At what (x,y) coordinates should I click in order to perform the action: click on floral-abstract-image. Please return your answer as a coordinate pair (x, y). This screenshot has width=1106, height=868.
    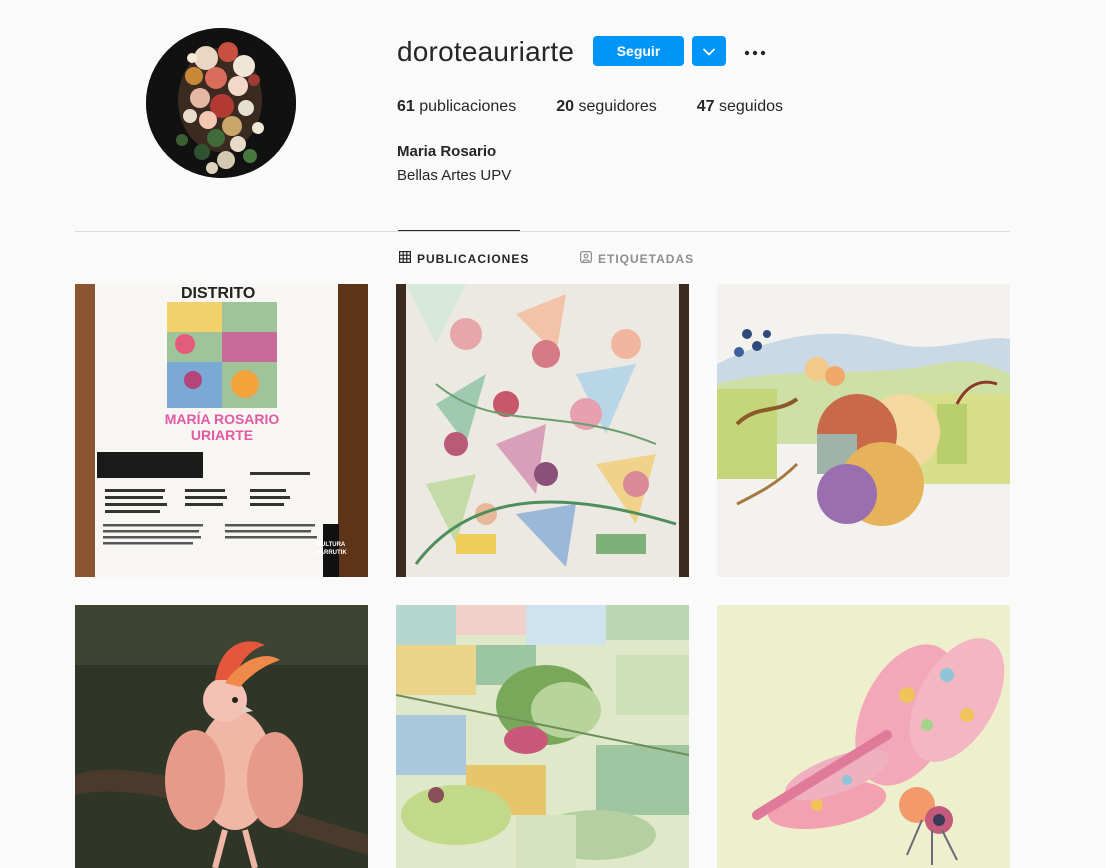
    Looking at the image, I should click on (542, 430).